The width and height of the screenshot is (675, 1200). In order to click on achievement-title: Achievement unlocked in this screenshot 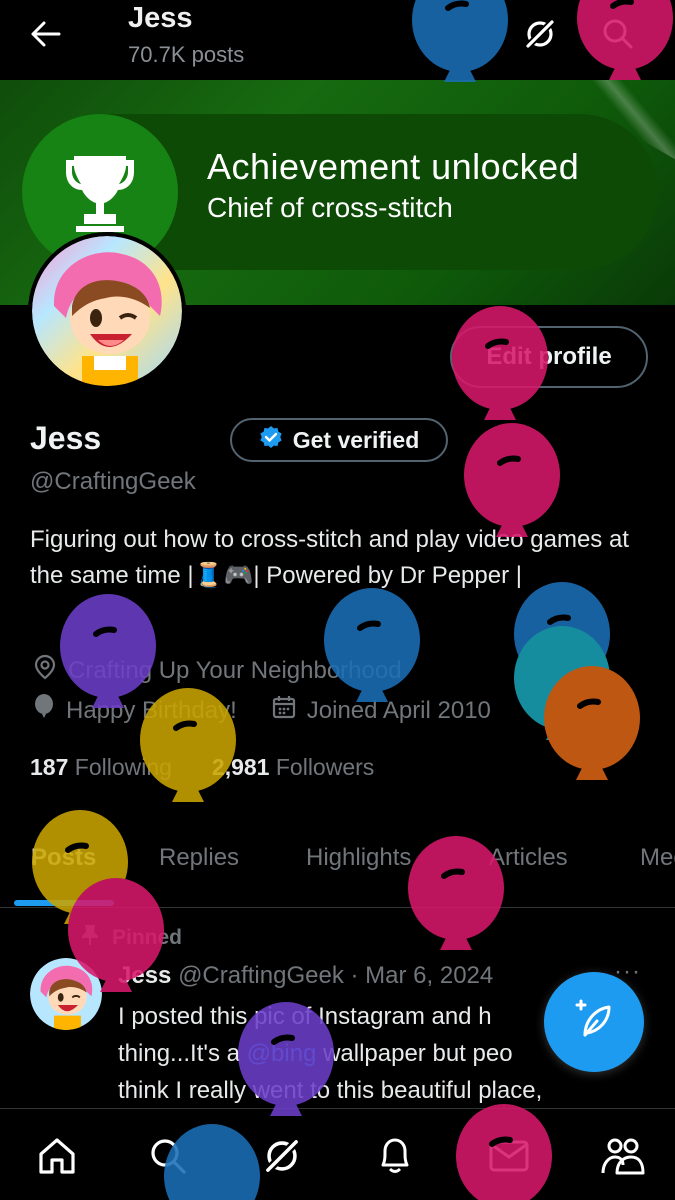, I will do `click(393, 166)`.